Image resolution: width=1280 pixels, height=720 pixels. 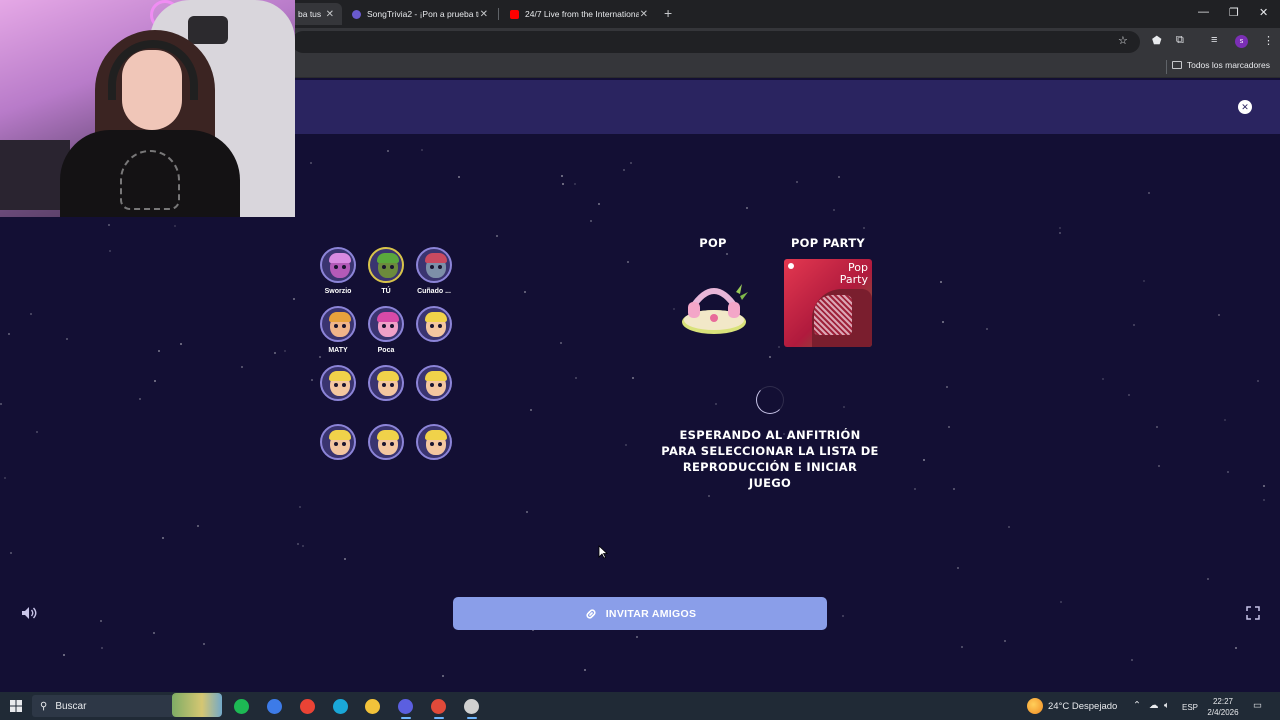 I want to click on weather-text: 24°C Despejado, so click(x=1082, y=706).